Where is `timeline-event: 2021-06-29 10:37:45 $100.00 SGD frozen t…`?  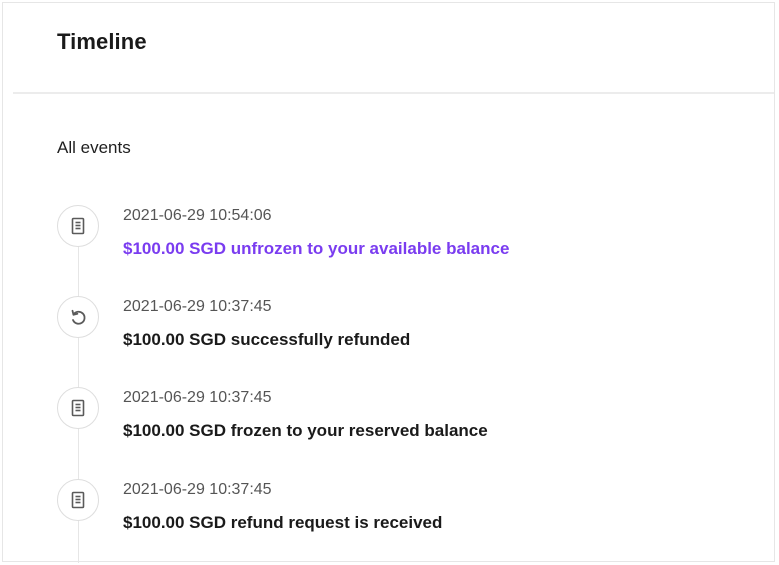
timeline-event: 2021-06-29 10:37:45 $100.00 SGD frozen t… is located at coordinates (388, 422).